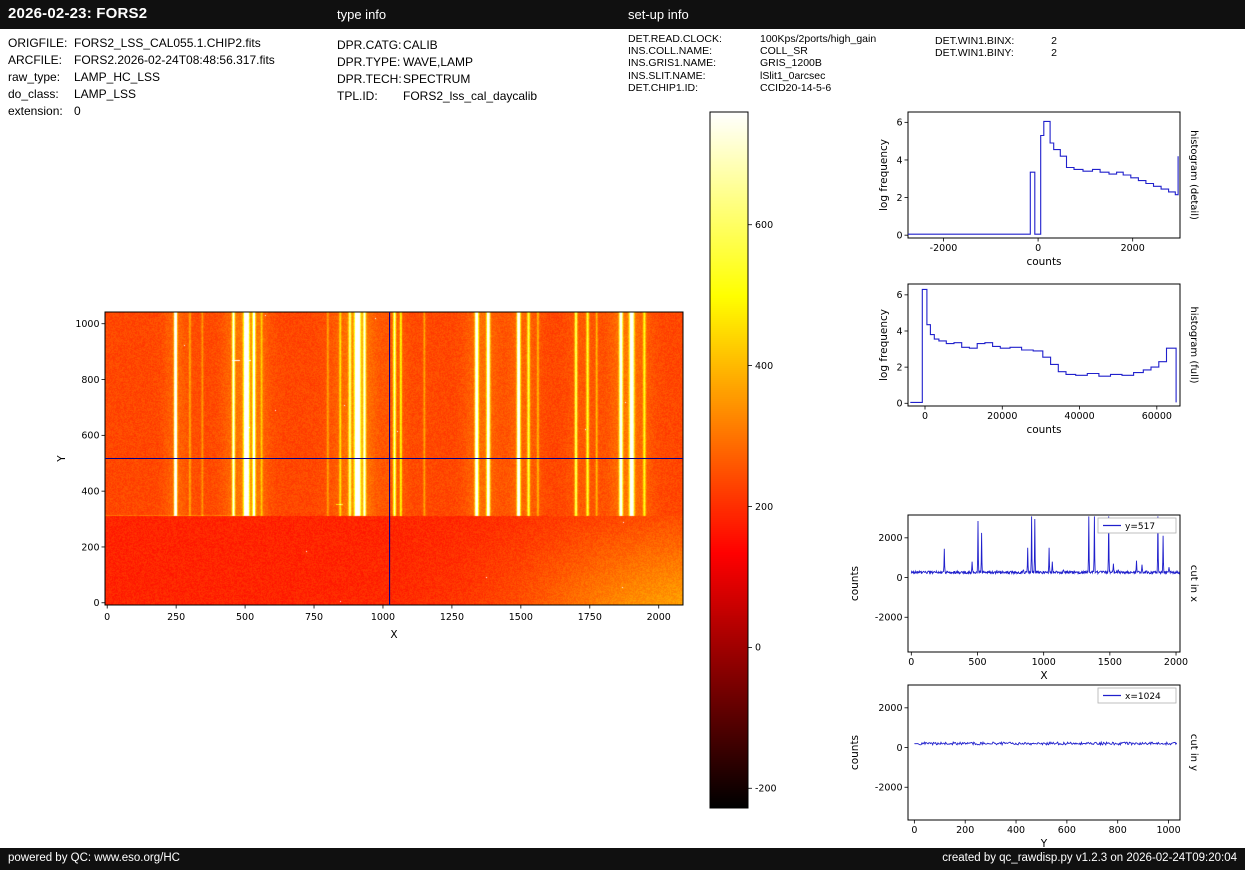 This screenshot has width=1245, height=870. Describe the element at coordinates (1193, 752) in the screenshot. I see `plot-side-label: cut in y` at that location.